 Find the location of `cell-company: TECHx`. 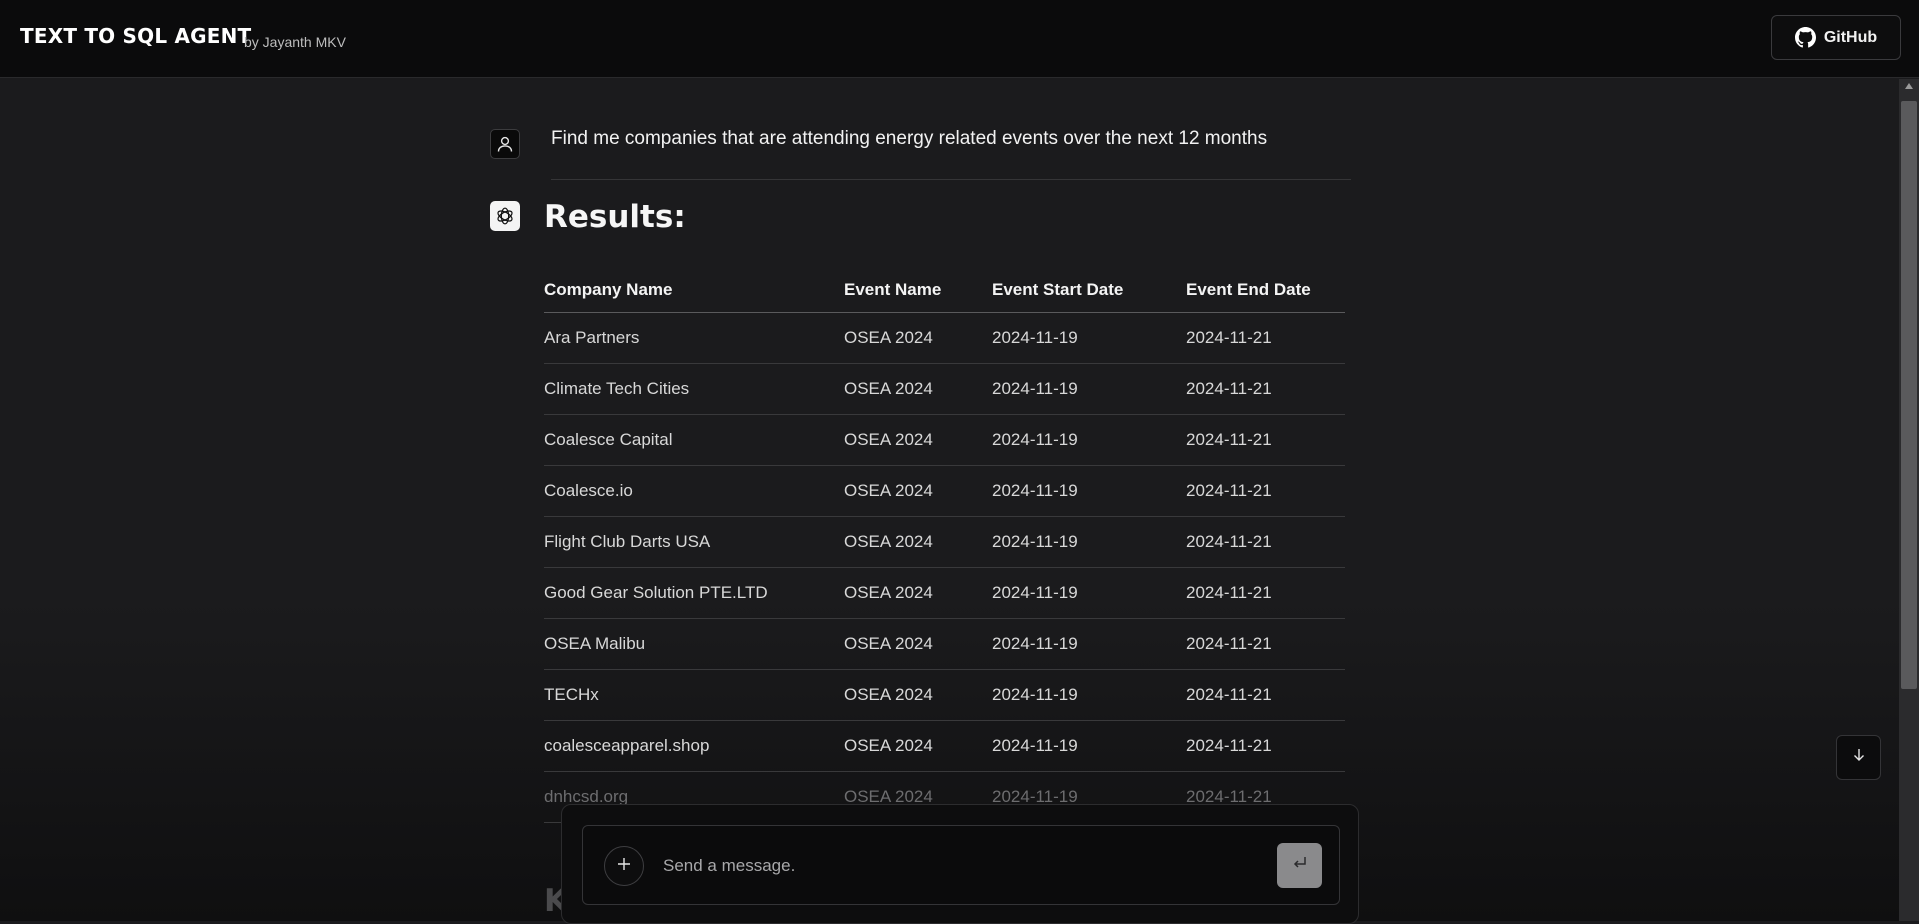

cell-company: TECHx is located at coordinates (694, 695).